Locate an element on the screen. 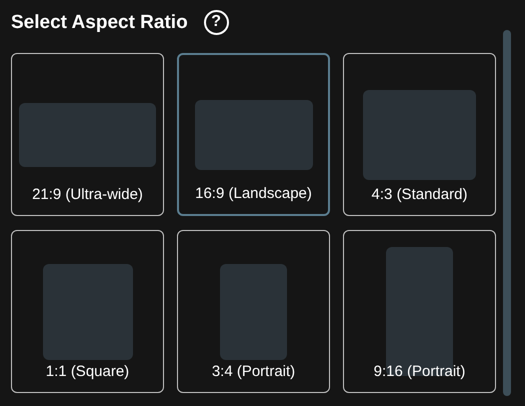 The image size is (525, 406). aspect-ratio-option: 9:16 (Portrait) is located at coordinates (419, 311).